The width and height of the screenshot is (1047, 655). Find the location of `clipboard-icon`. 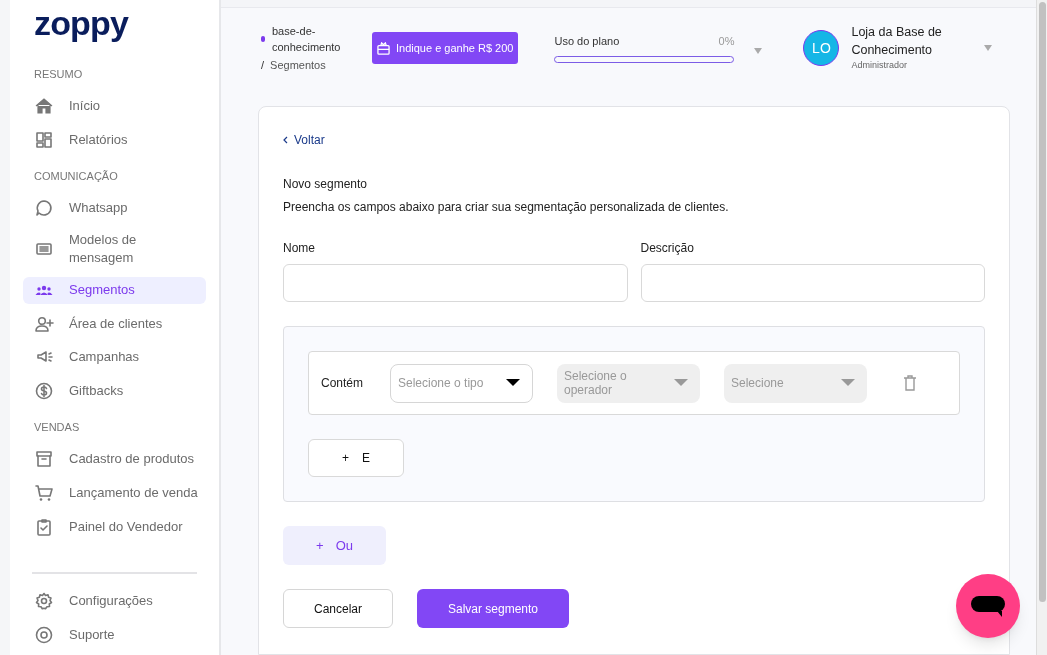

clipboard-icon is located at coordinates (44, 526).